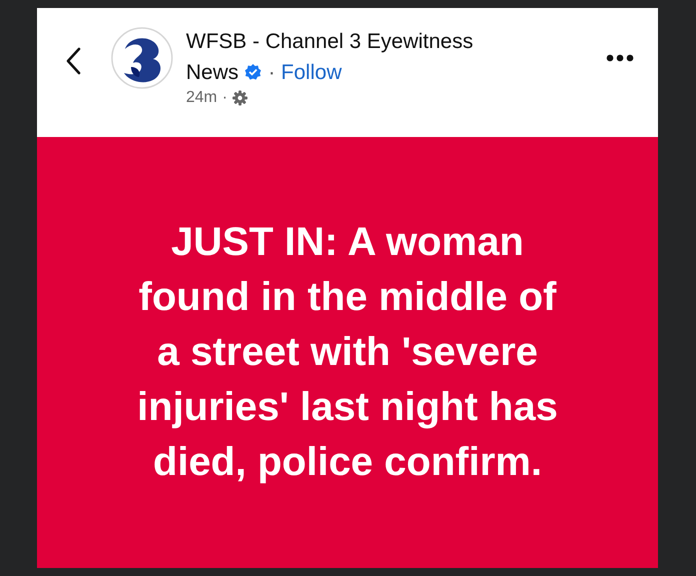  Describe the element at coordinates (142, 58) in the screenshot. I see `logo-icon` at that location.